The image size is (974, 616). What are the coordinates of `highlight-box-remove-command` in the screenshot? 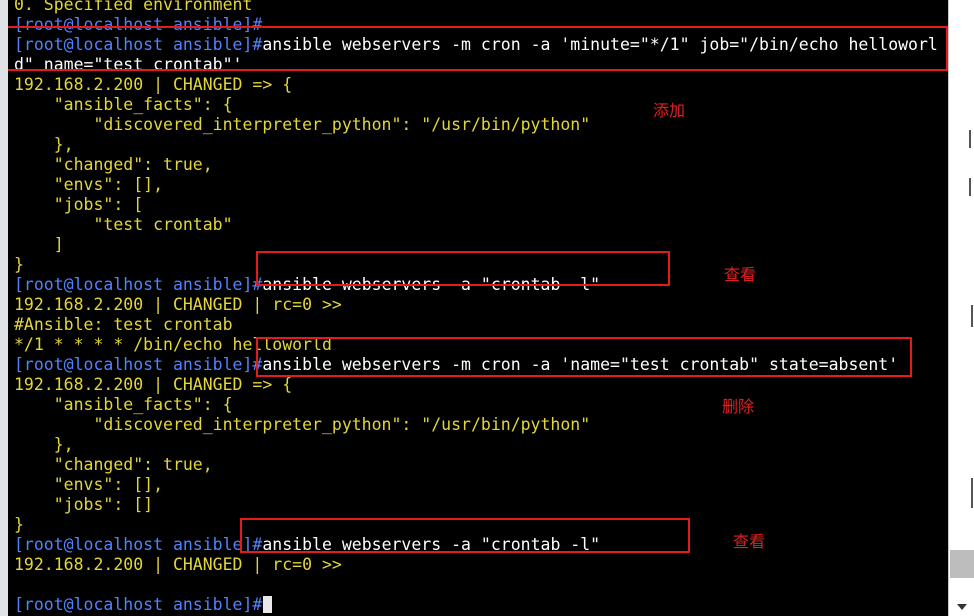 It's located at (584, 357).